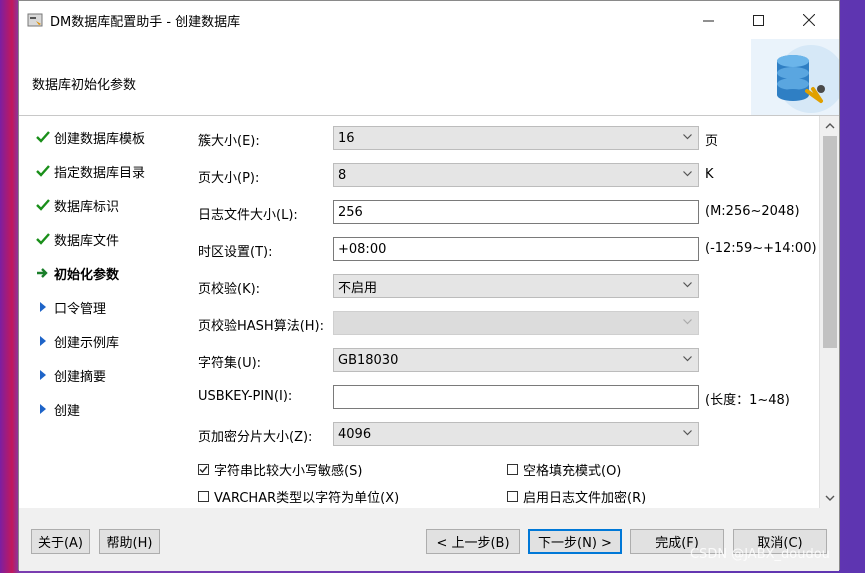 The width and height of the screenshot is (865, 573). What do you see at coordinates (288, 471) in the screenshot?
I see `case-sensitive-label: 字符串比较大小写敏感(S)` at bounding box center [288, 471].